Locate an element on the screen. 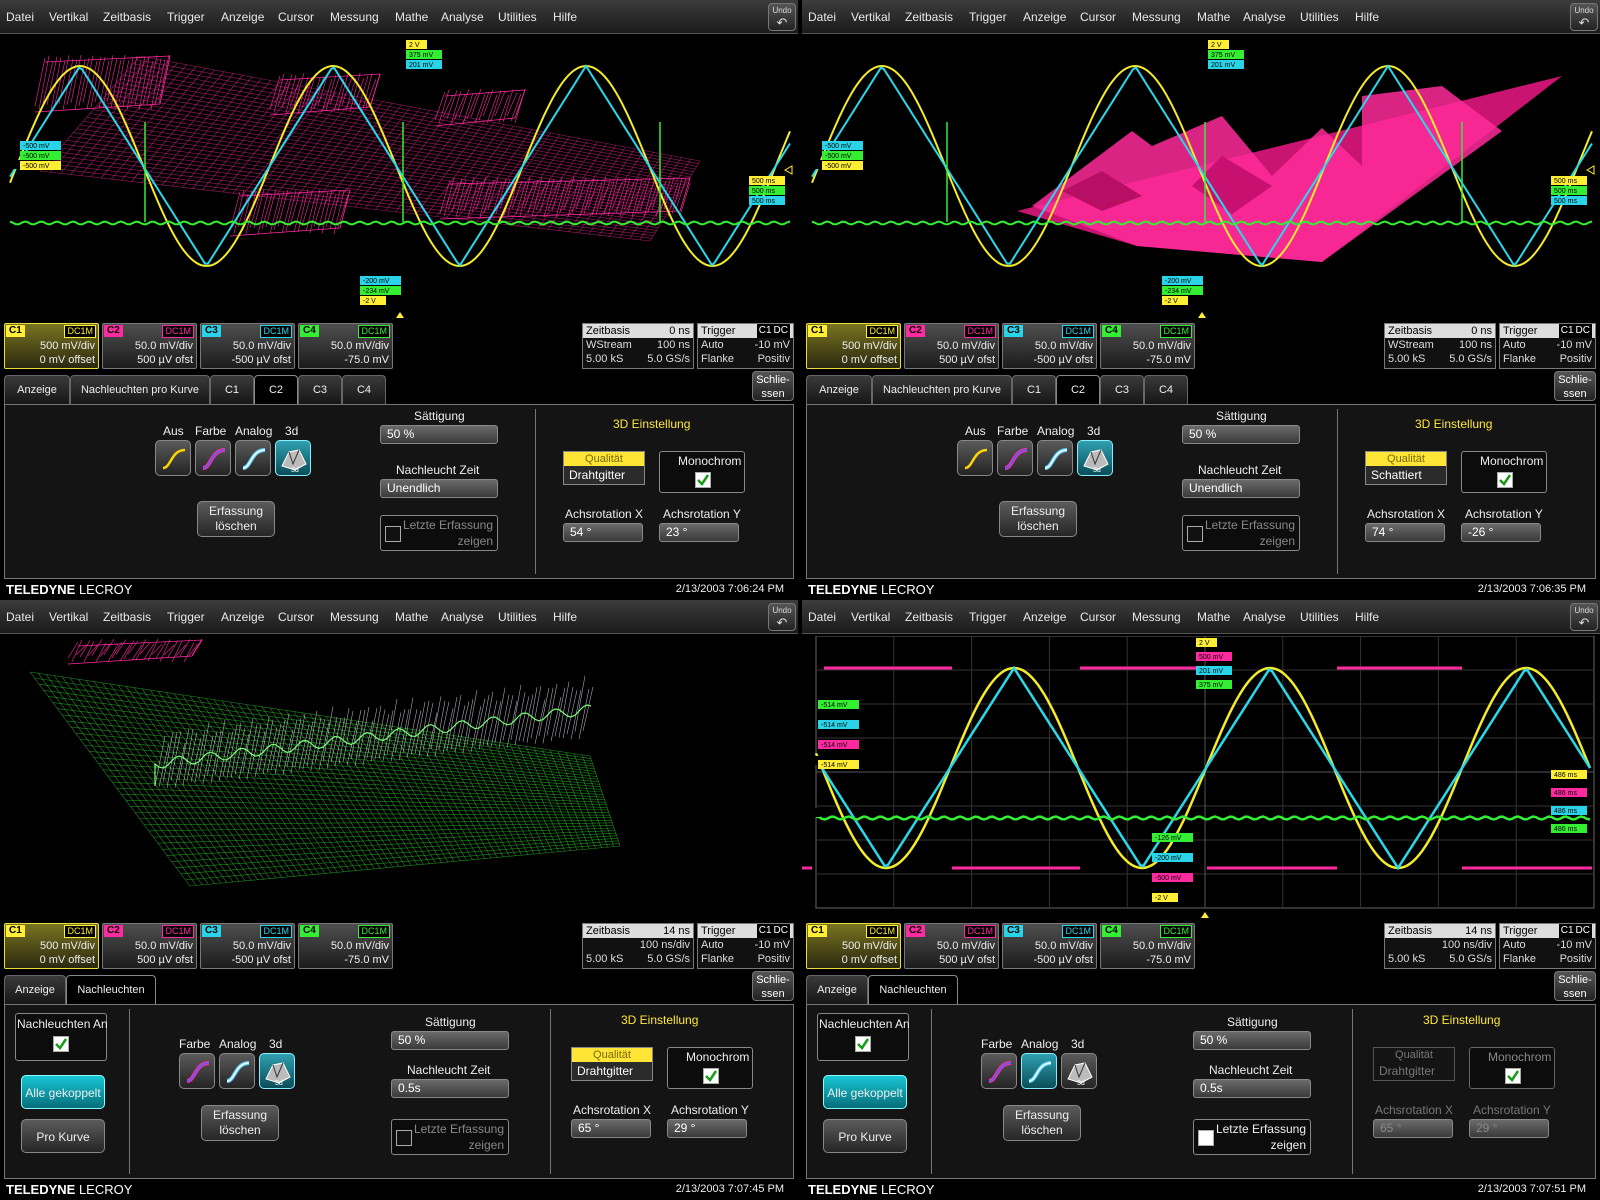  tab-c1: C1 is located at coordinates (232, 389).